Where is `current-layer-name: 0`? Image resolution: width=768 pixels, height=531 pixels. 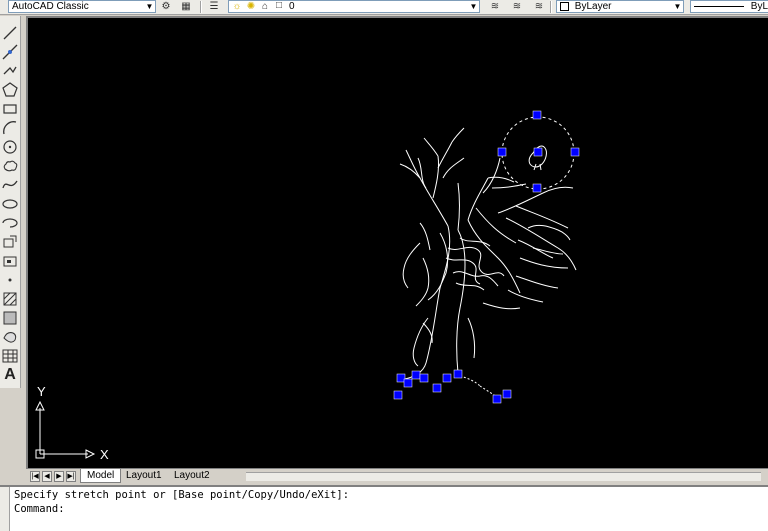
current-layer-name: 0 is located at coordinates (292, 6).